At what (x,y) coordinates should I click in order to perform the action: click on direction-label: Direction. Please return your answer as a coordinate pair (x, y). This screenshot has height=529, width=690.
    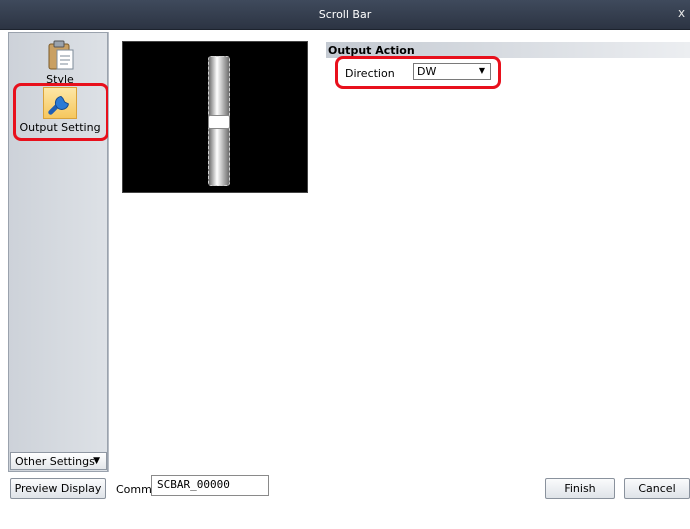
    Looking at the image, I should click on (370, 73).